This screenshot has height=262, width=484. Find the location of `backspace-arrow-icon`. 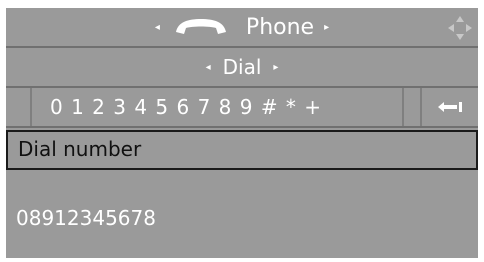

backspace-arrow-icon is located at coordinates (450, 107).